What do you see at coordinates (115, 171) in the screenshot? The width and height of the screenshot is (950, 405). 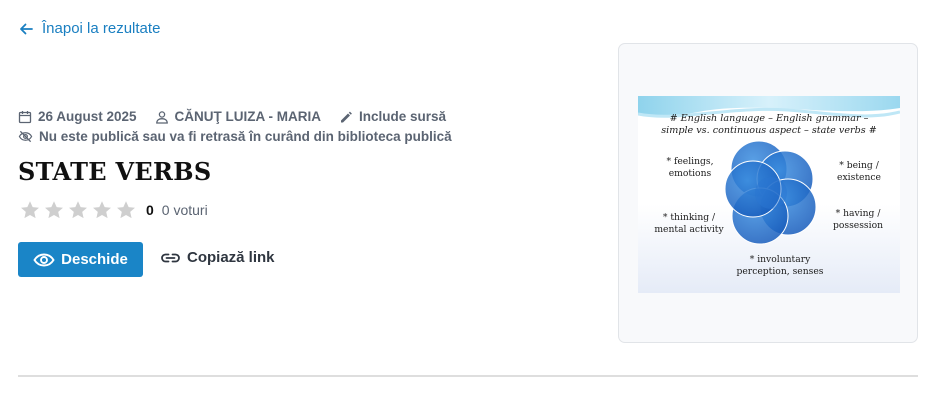 I see `document-title: STATE VERBS` at bounding box center [115, 171].